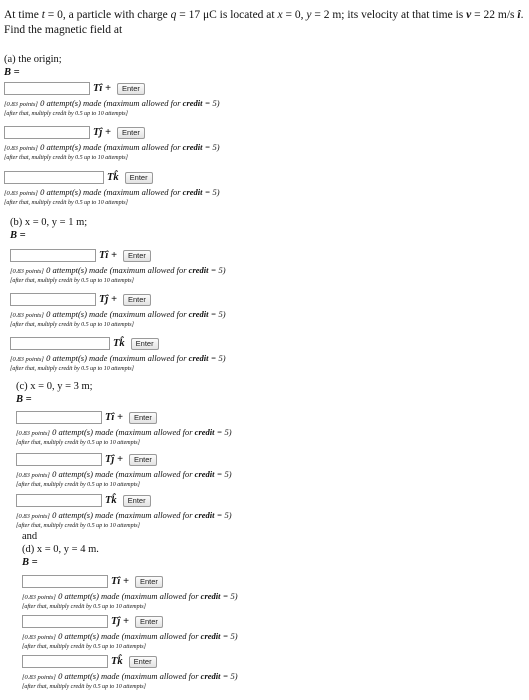 Image resolution: width=529 pixels, height=700 pixels. I want to click on answer-input-b-i, so click(53, 255).